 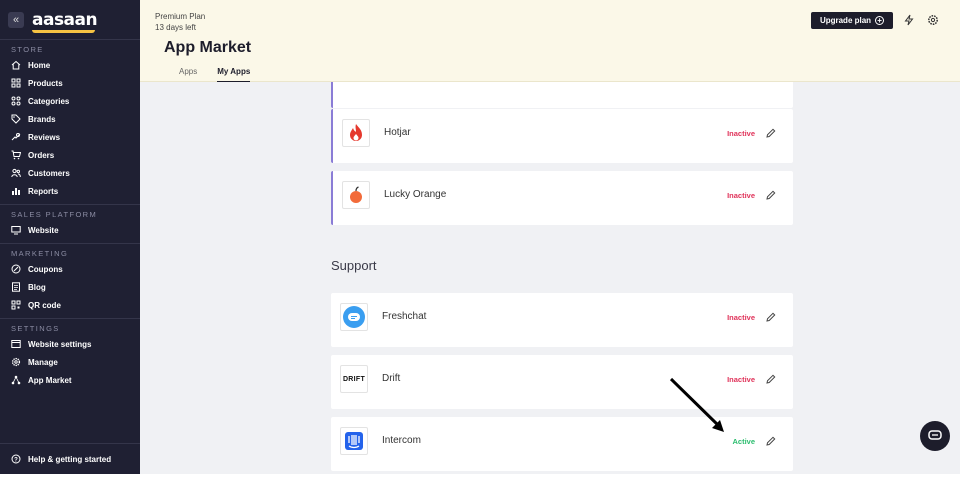 What do you see at coordinates (356, 133) in the screenshot?
I see `hotjar-logo-icon` at bounding box center [356, 133].